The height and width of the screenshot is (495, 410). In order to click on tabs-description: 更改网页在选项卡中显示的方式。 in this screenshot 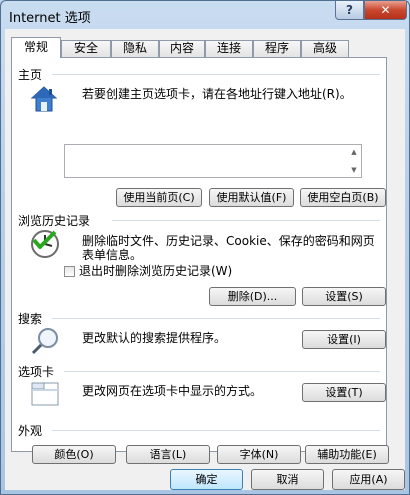, I will do `click(172, 391)`.